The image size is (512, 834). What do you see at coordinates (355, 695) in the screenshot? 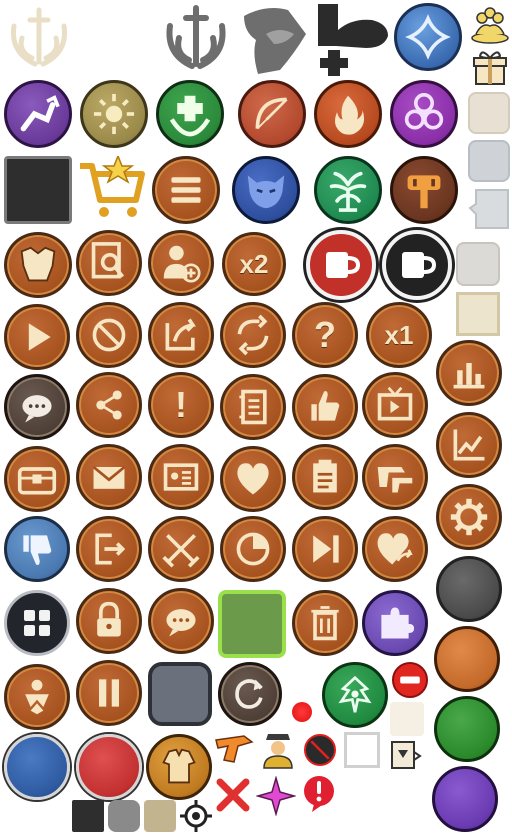
I see `tree-badge-icon` at bounding box center [355, 695].